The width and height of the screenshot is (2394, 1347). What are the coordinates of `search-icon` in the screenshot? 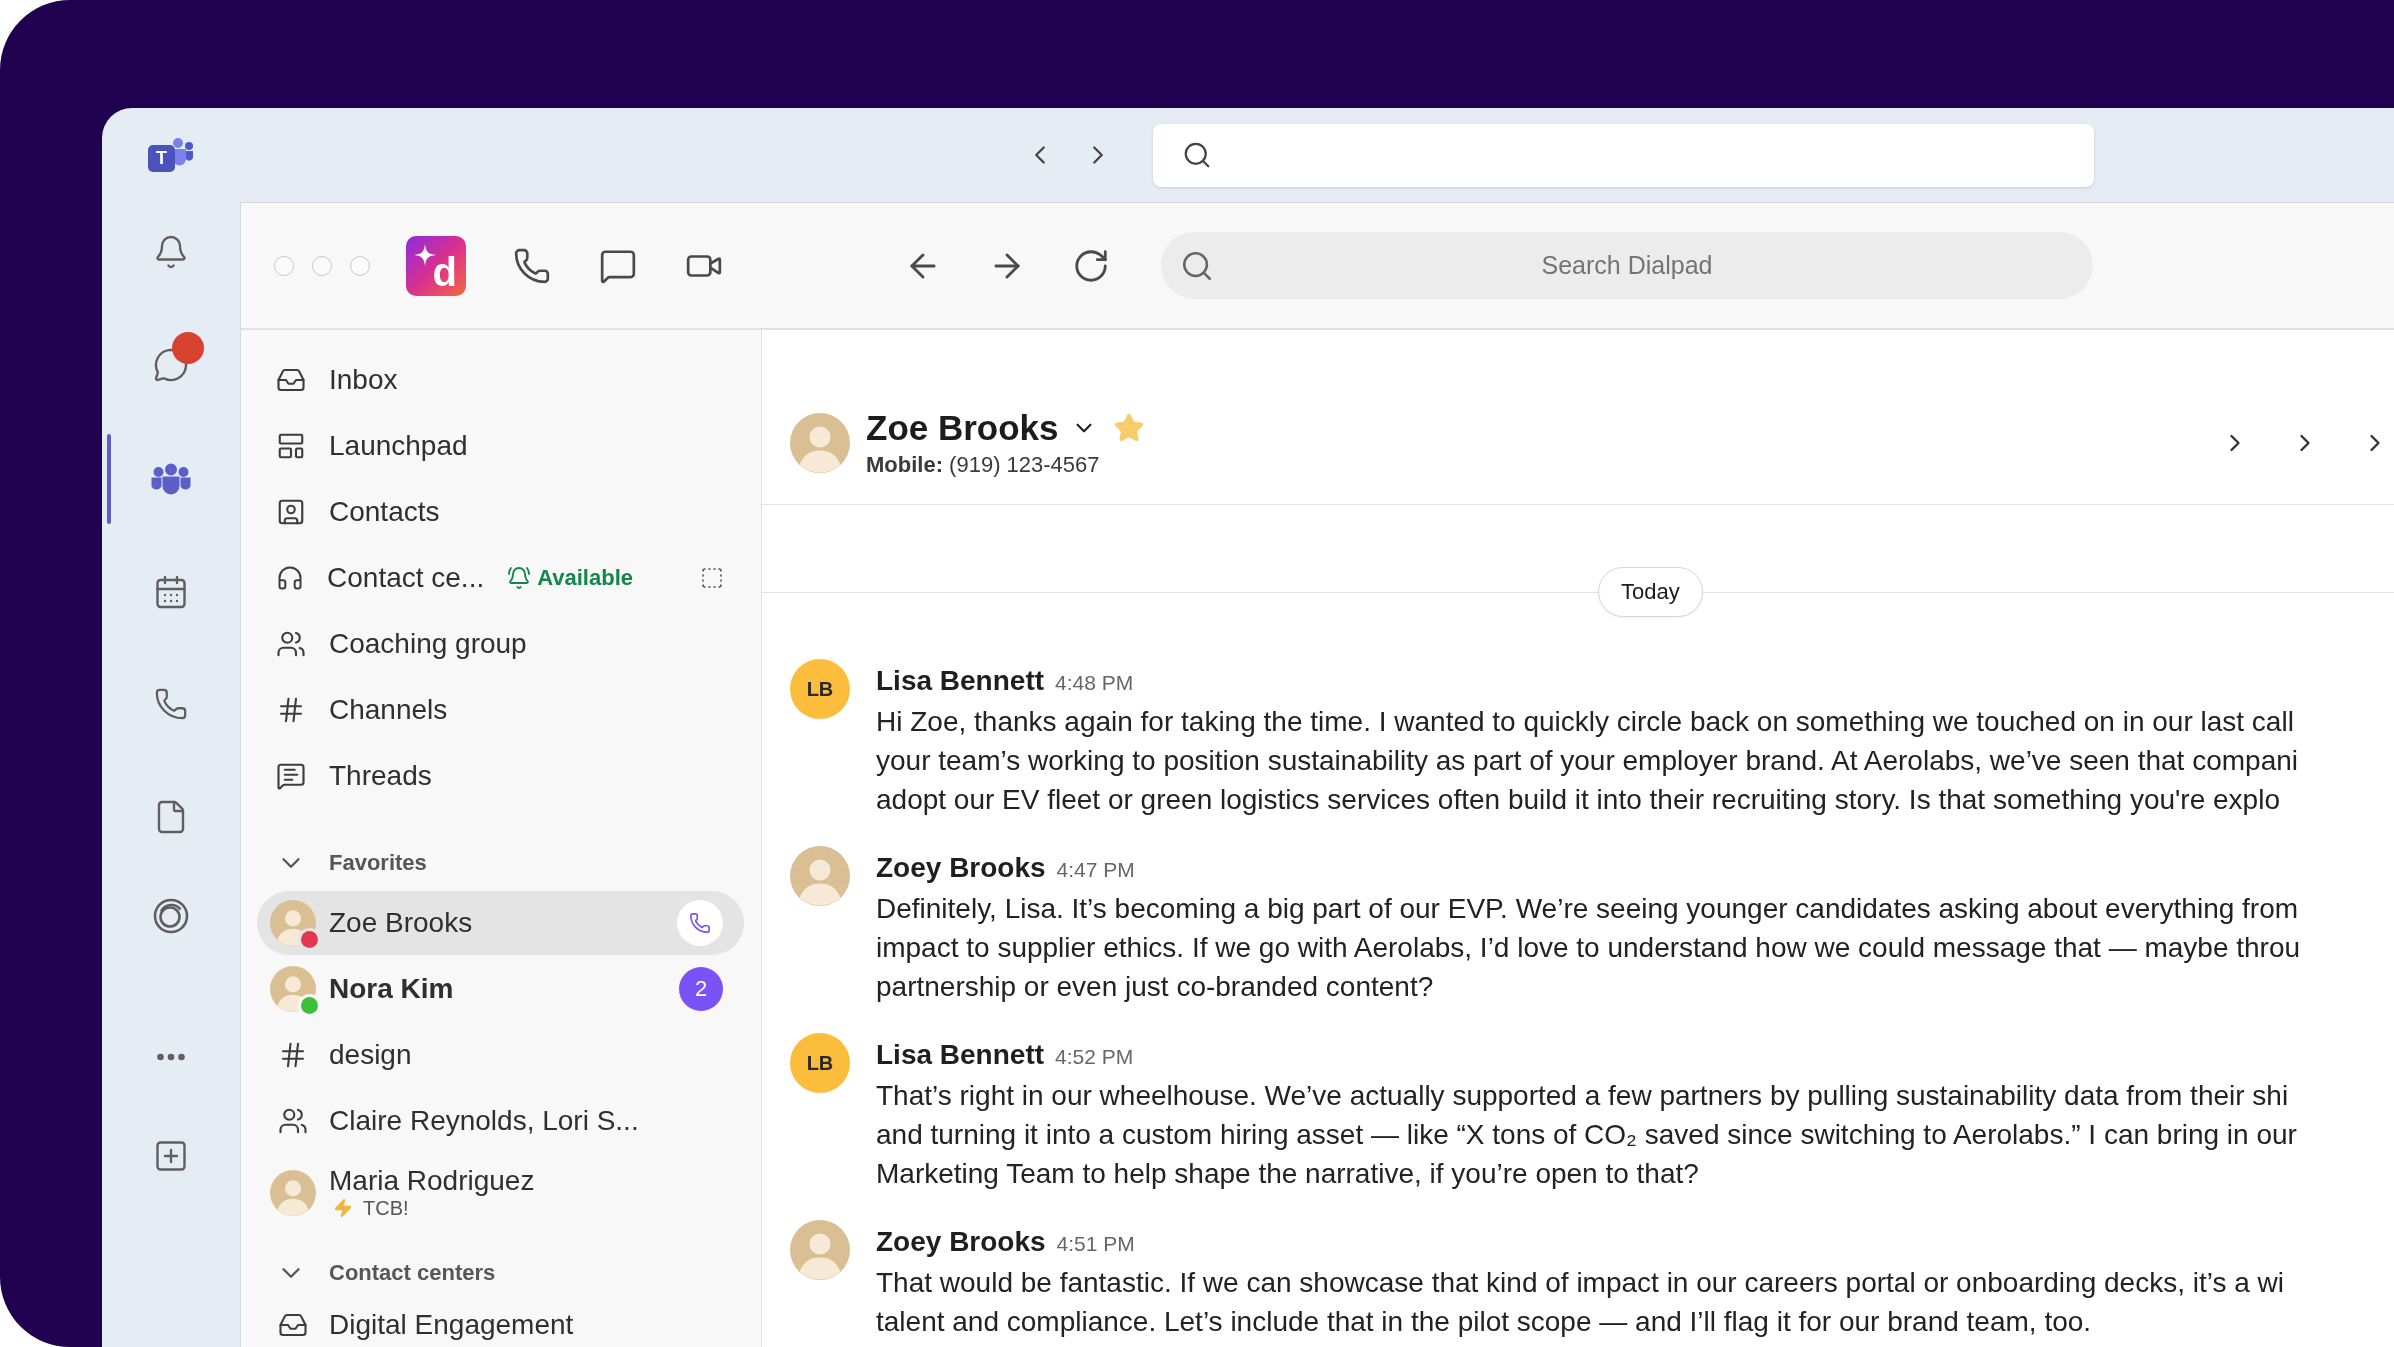 It's located at (1197, 155).